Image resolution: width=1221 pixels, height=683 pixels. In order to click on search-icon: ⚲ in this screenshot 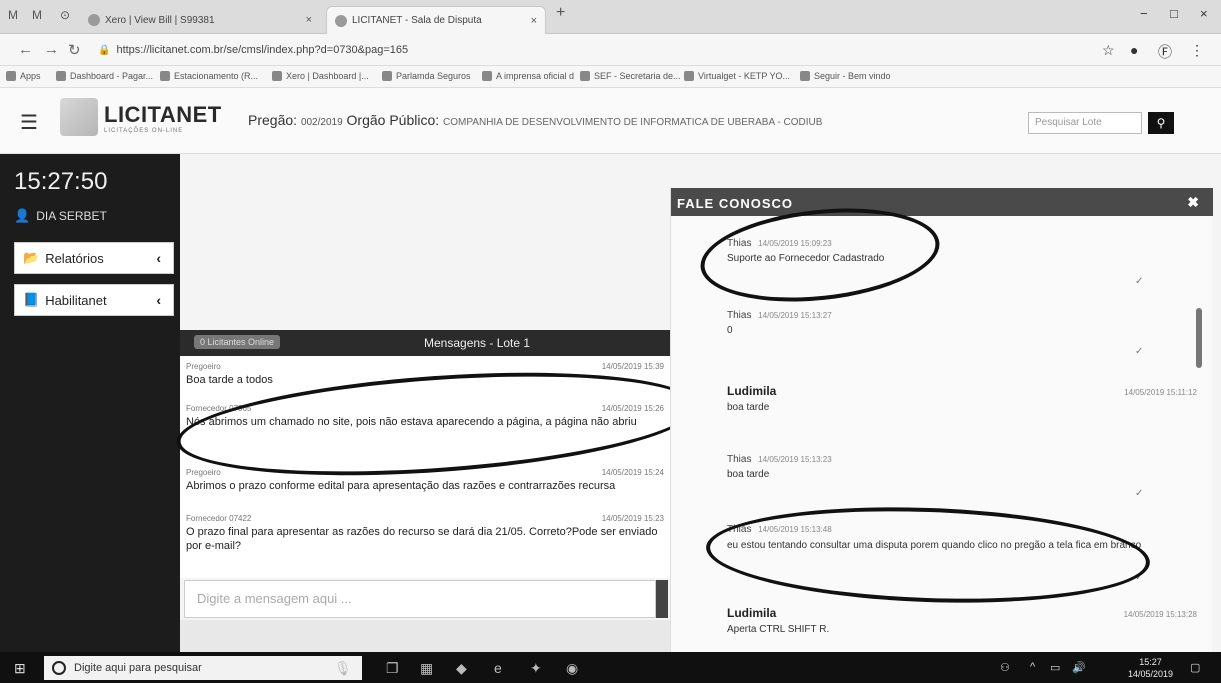, I will do `click(1161, 123)`.